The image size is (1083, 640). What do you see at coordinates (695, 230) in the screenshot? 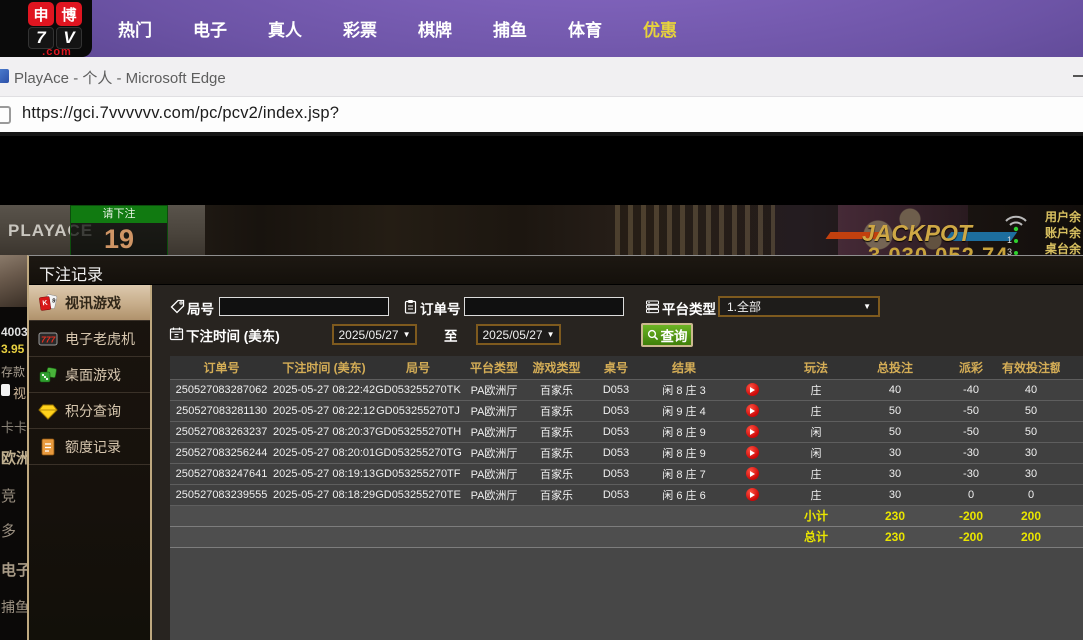
I see `banner-image-decoration` at bounding box center [695, 230].